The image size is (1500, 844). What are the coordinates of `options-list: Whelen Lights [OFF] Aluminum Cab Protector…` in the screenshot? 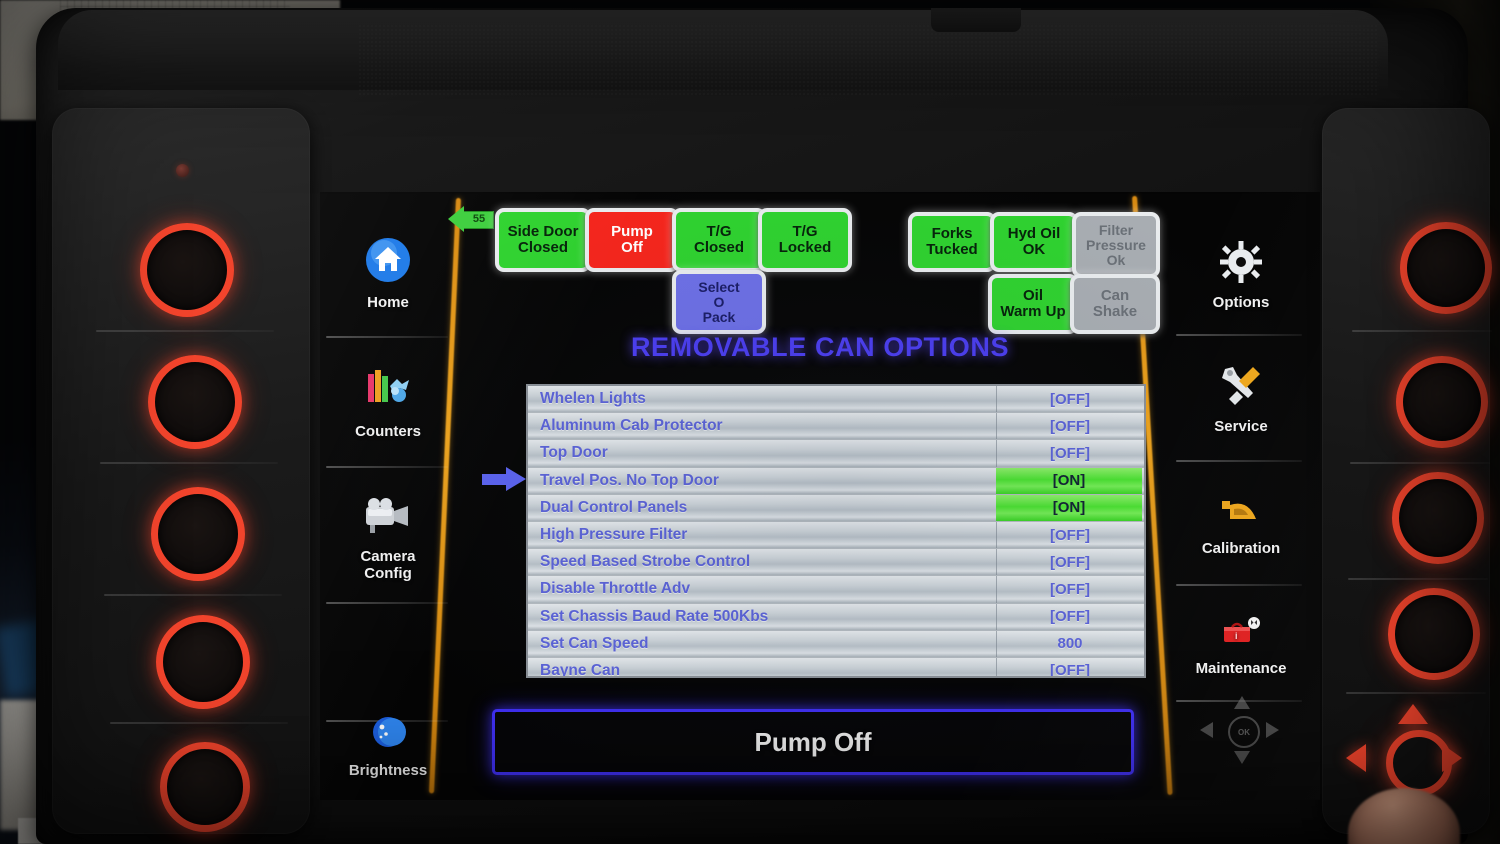 It's located at (836, 531).